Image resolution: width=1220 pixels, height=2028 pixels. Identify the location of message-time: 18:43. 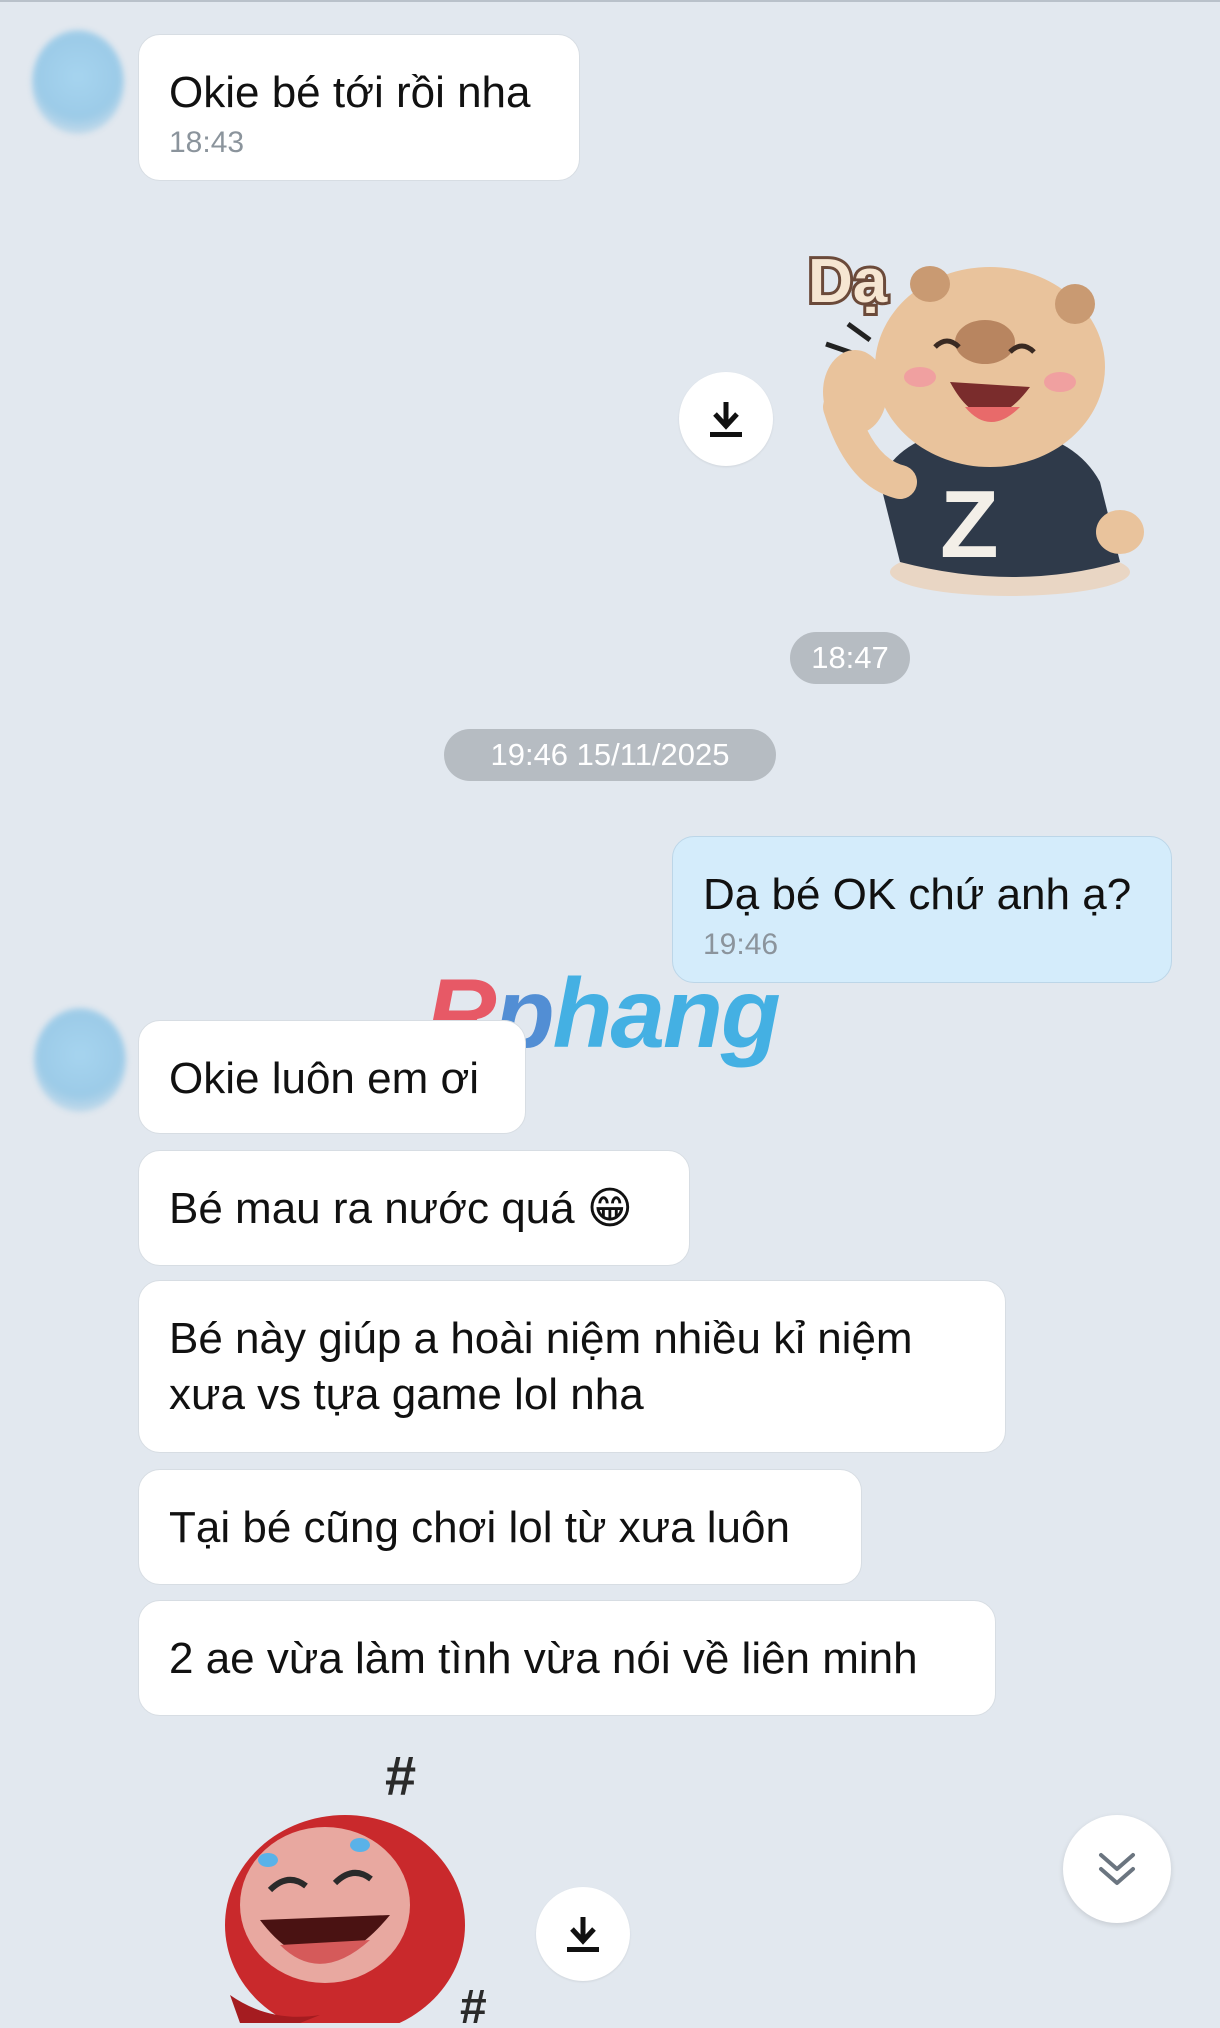
(207, 142).